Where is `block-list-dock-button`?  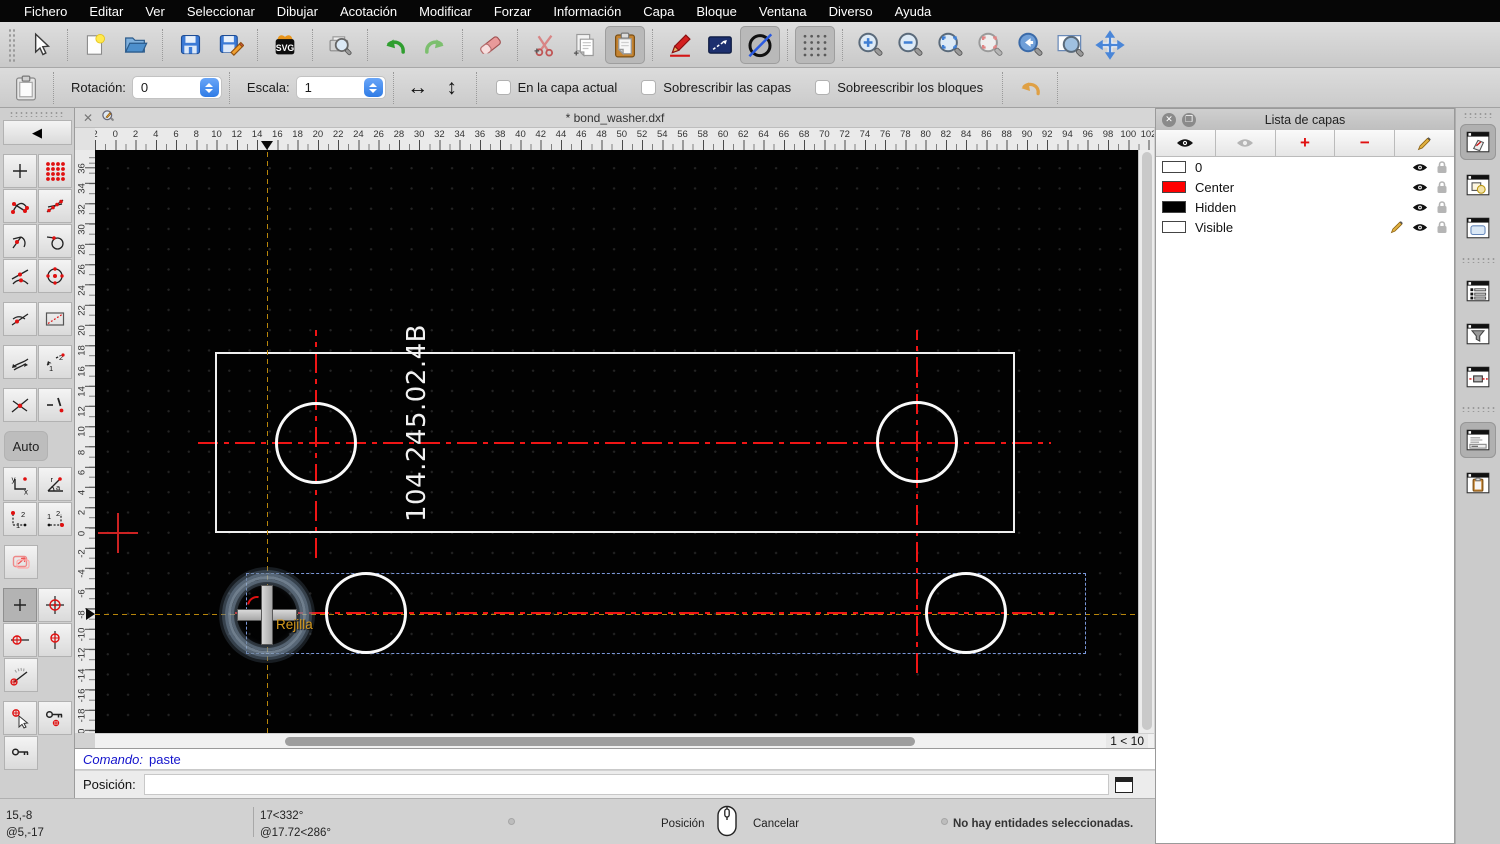
block-list-dock-button is located at coordinates (1478, 185).